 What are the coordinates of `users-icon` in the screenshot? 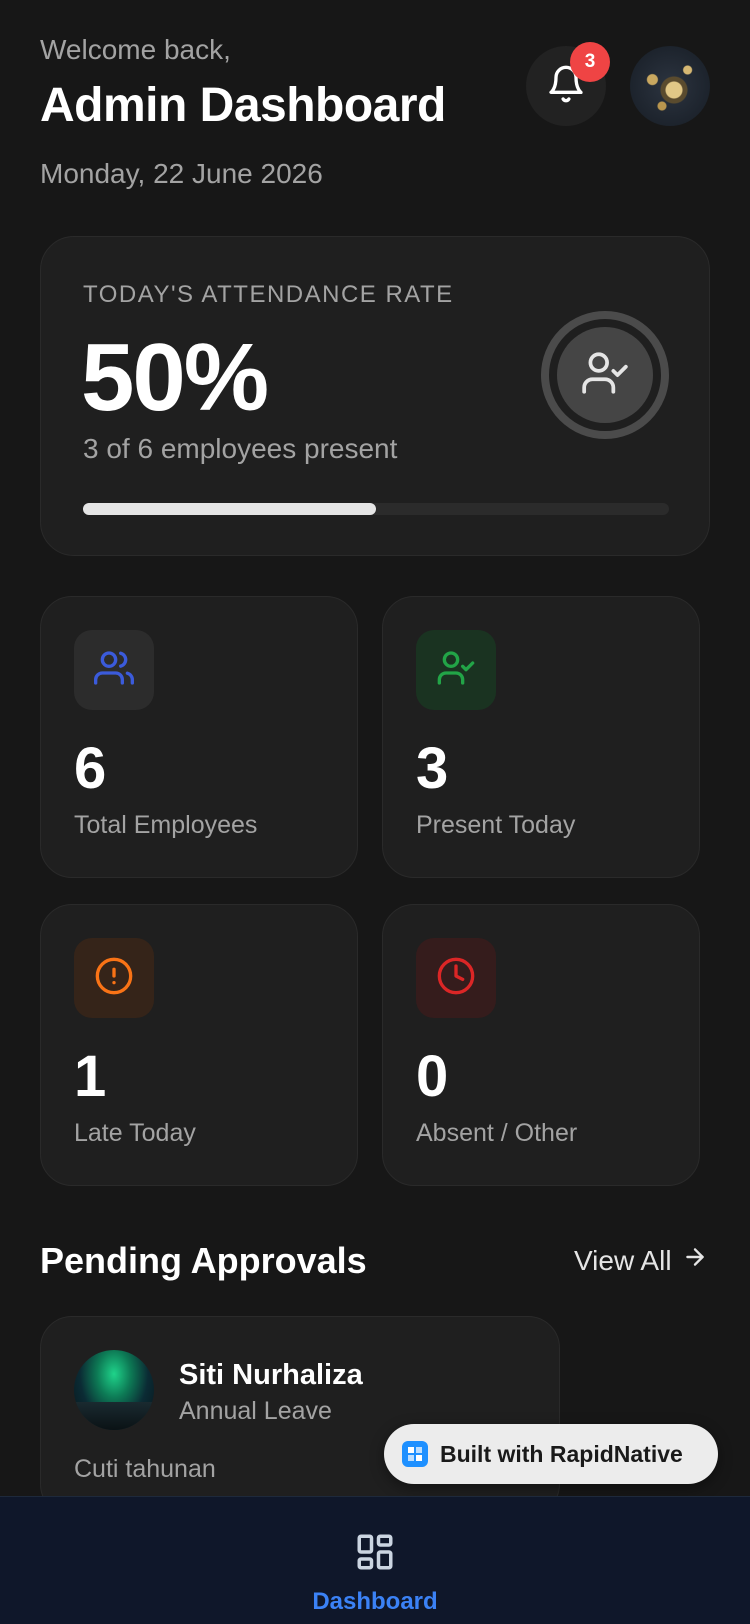 It's located at (114, 670).